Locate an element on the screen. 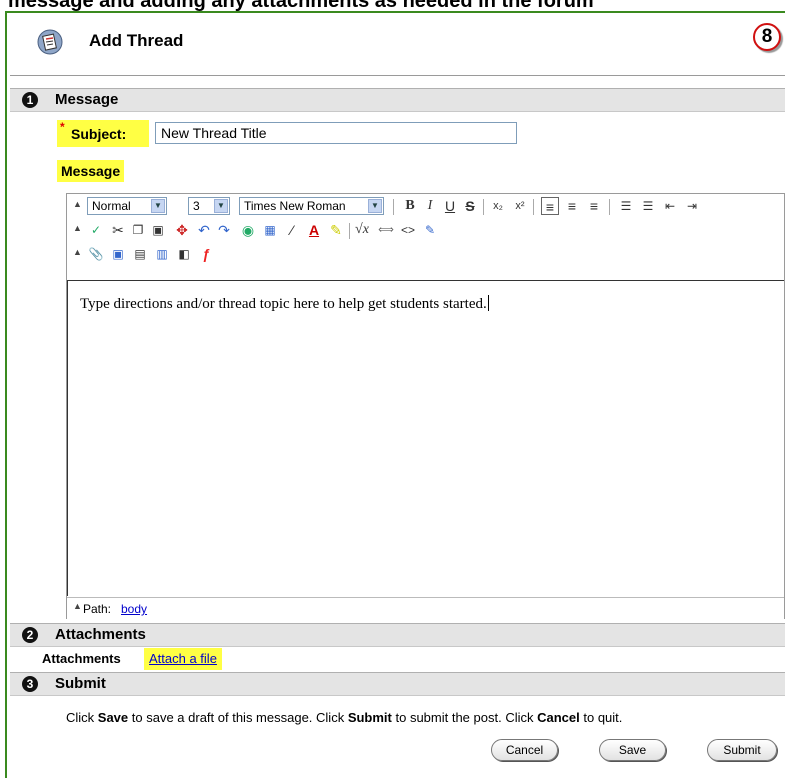 This screenshot has width=785, height=778. anchor-icon: ✥ is located at coordinates (182, 230).